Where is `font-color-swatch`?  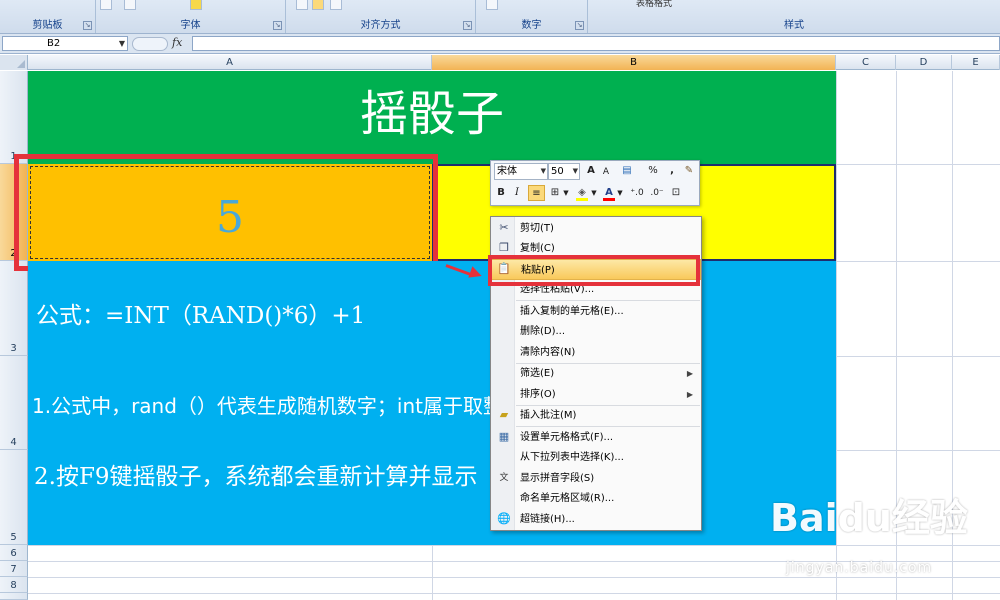 font-color-swatch is located at coordinates (609, 199).